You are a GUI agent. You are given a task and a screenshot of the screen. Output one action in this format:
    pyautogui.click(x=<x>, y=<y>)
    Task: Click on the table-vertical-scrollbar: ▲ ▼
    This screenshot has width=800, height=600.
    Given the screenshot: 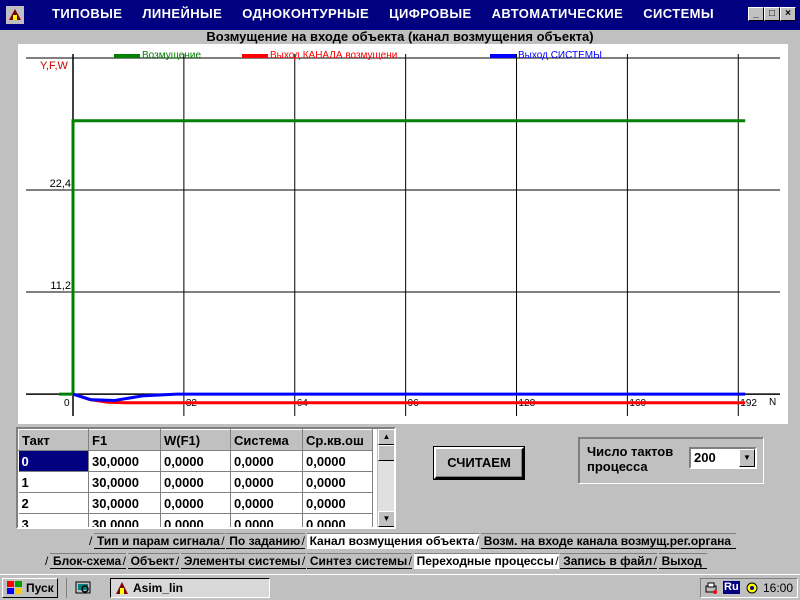 What is the action you would take?
    pyautogui.click(x=385, y=478)
    